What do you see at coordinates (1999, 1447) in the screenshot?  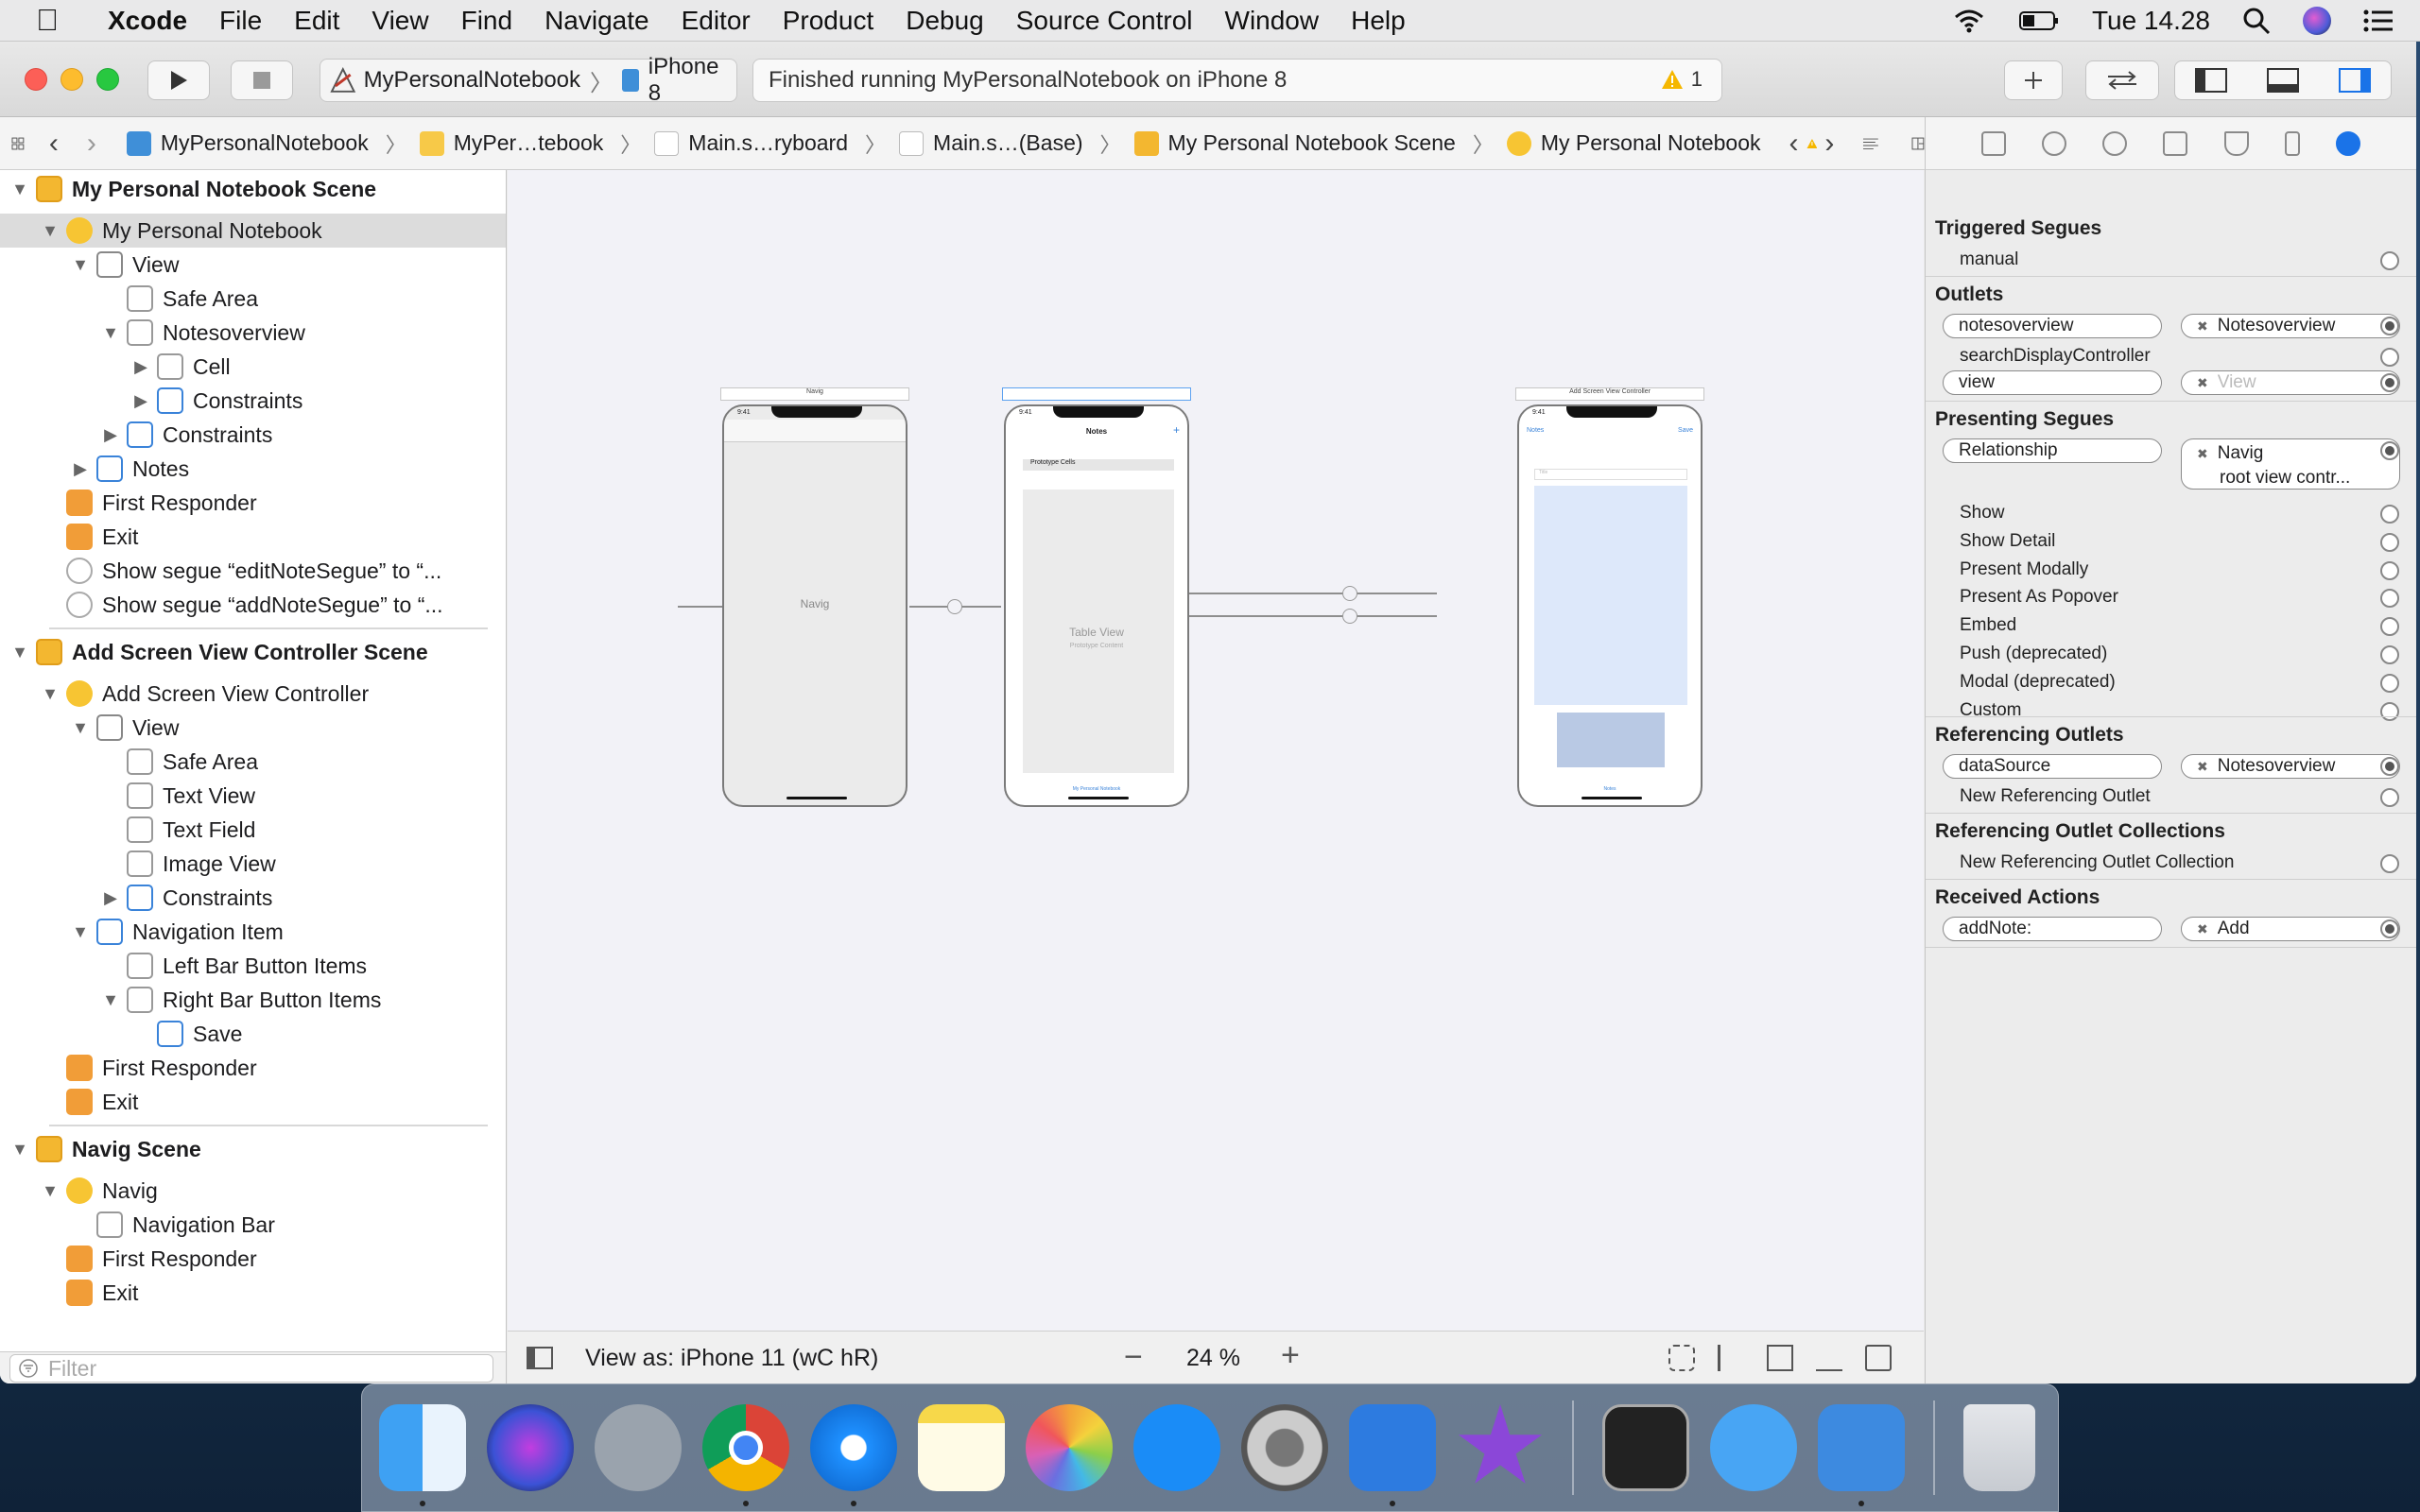 I see `trash-icon` at bounding box center [1999, 1447].